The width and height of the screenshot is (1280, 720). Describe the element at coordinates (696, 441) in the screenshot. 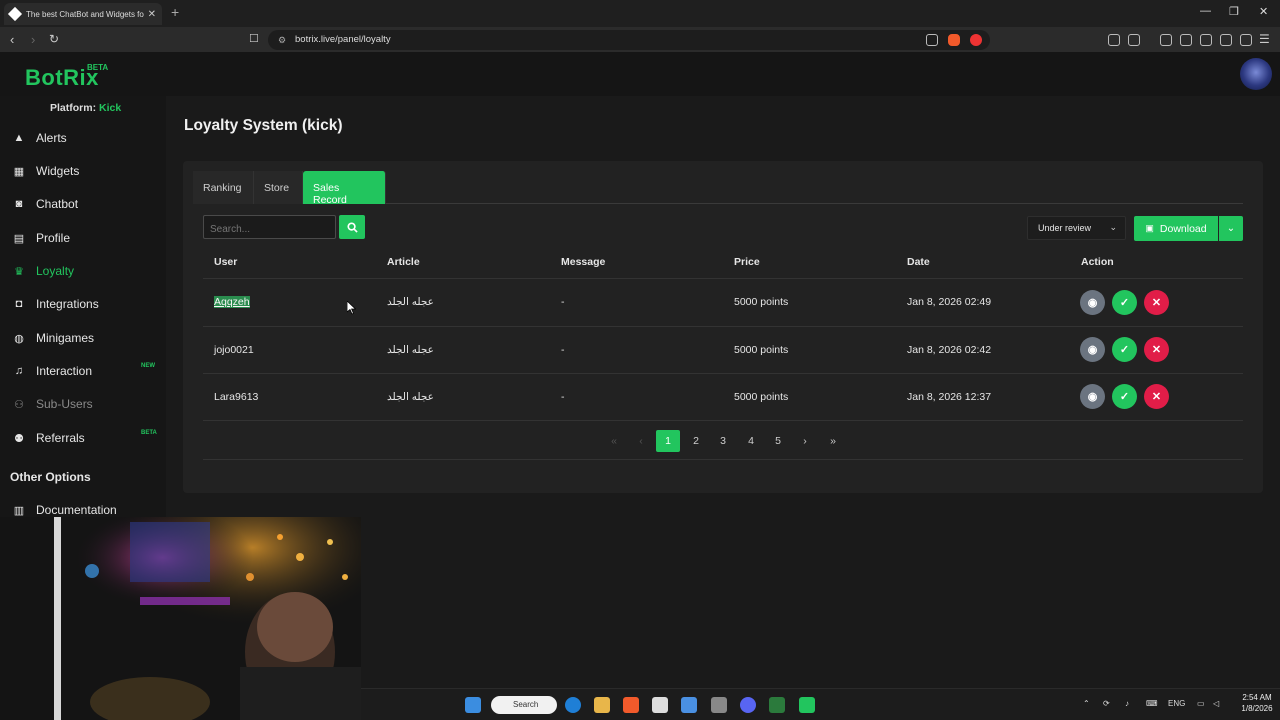

I see `pagination-page-2: 2` at that location.